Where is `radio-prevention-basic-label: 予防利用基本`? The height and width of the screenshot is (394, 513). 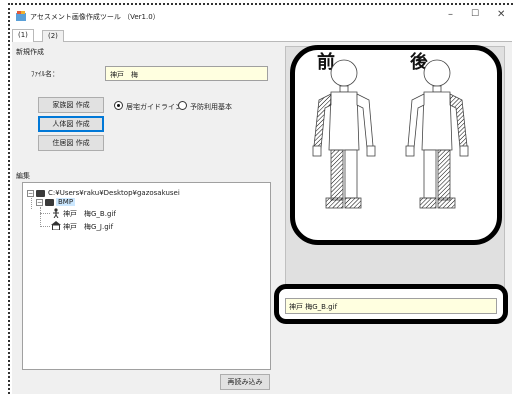
radio-prevention-basic-label: 予防利用基本 is located at coordinates (211, 107).